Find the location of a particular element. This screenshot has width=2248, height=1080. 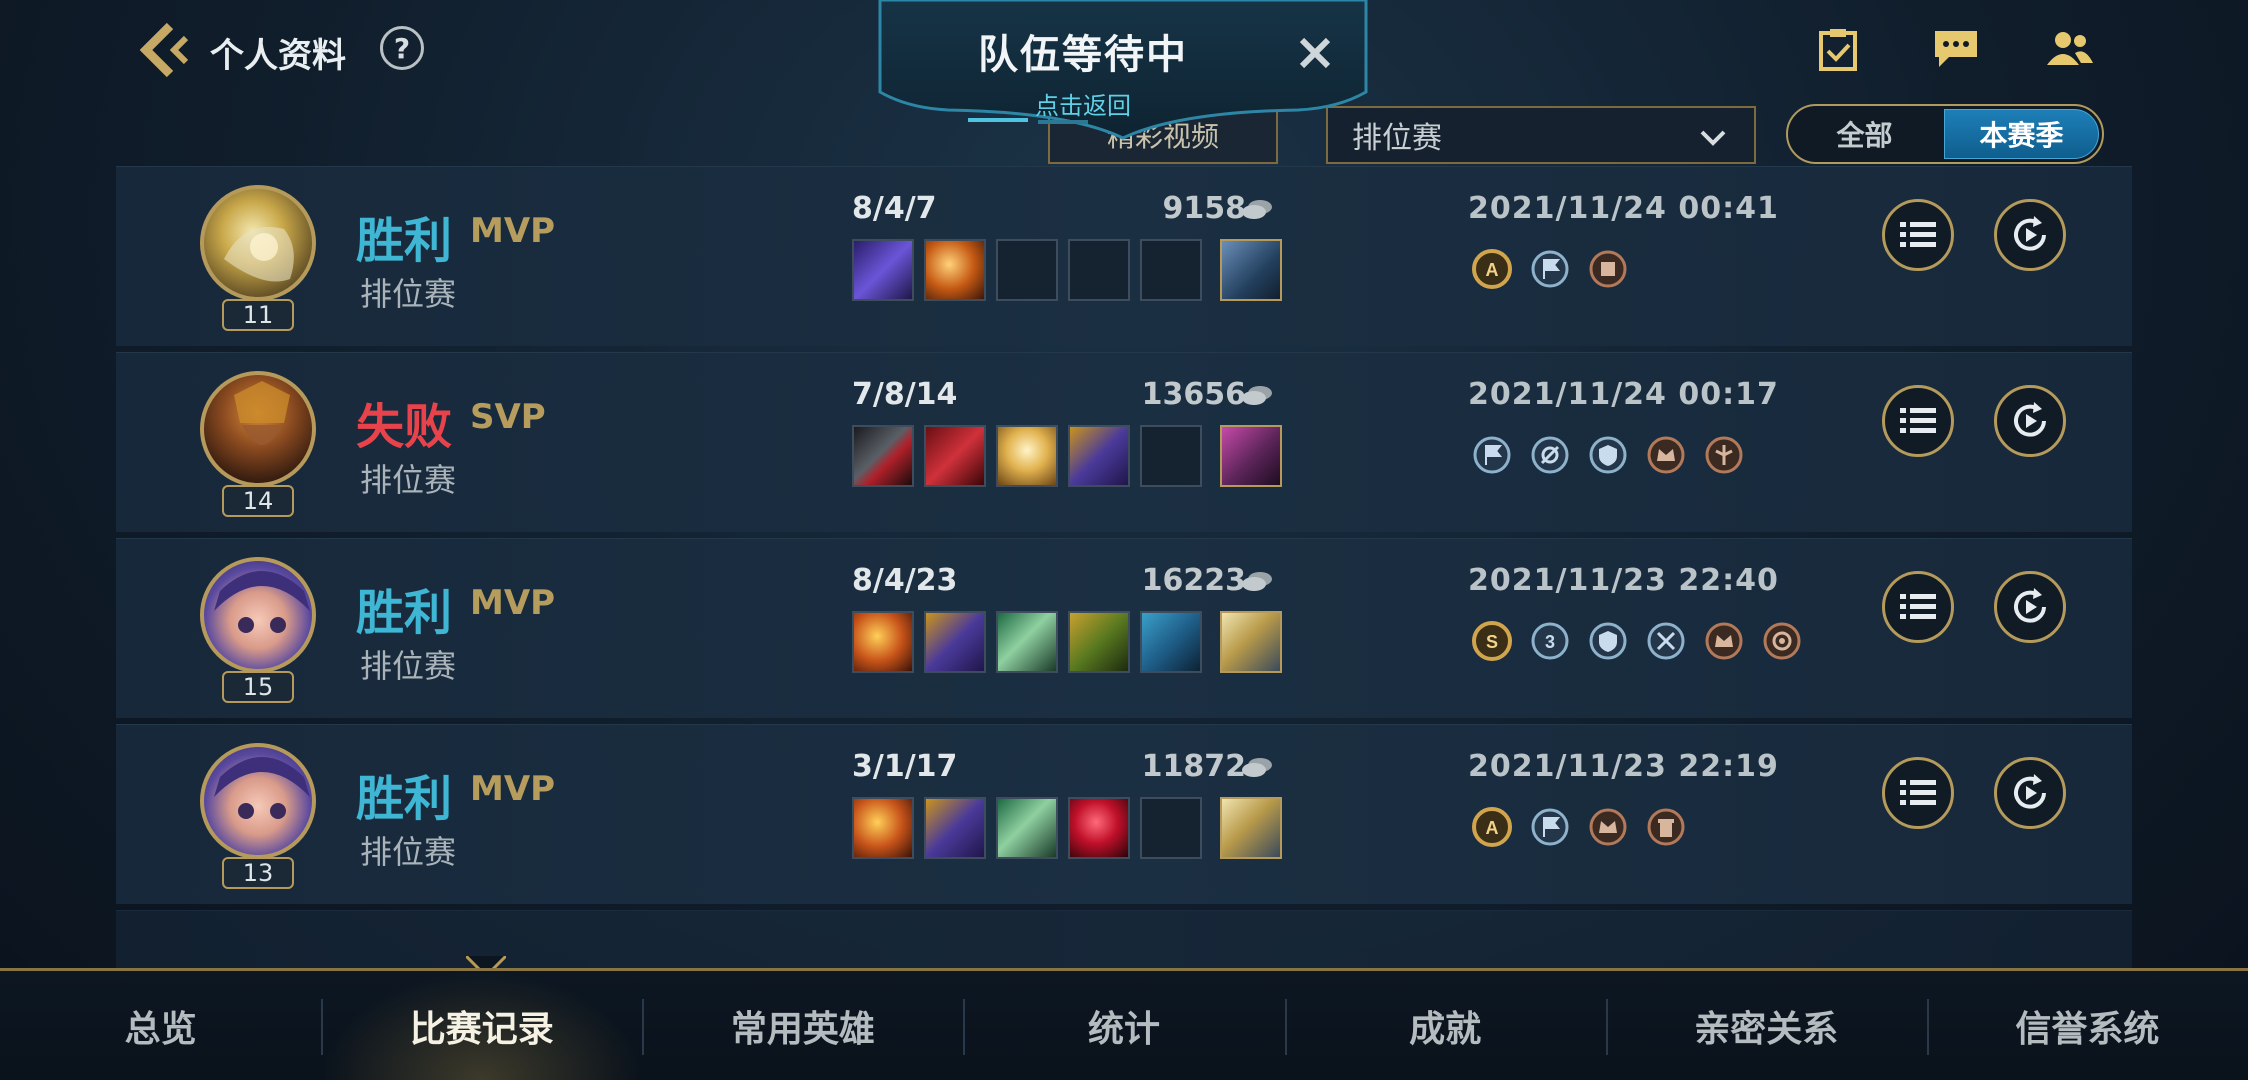

page-title: 个人资料 is located at coordinates (278, 56).